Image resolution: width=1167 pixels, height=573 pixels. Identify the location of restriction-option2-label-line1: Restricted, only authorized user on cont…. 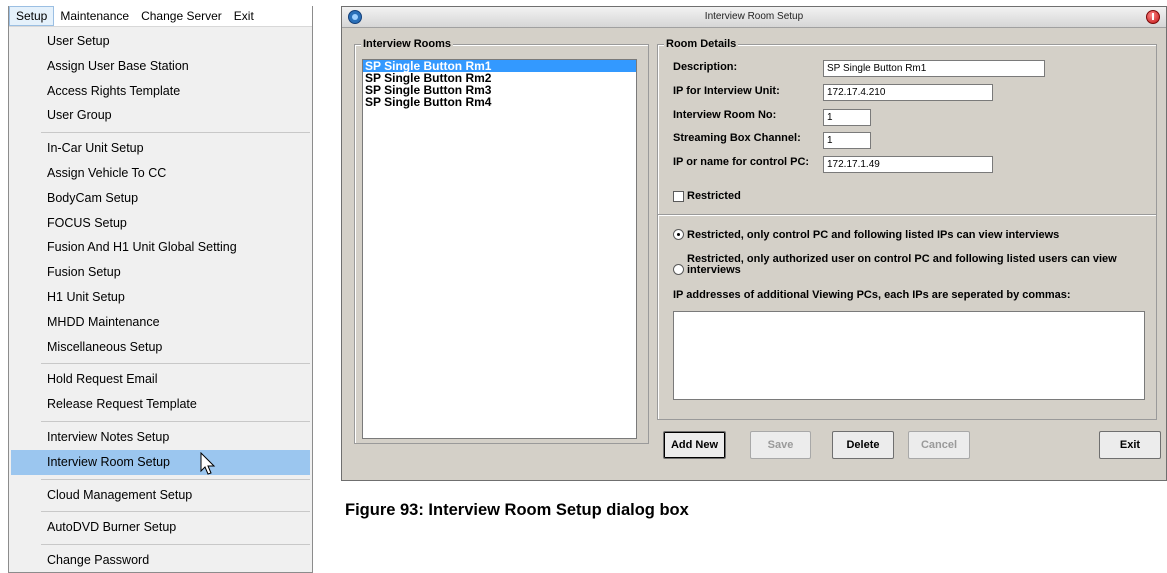
(902, 259).